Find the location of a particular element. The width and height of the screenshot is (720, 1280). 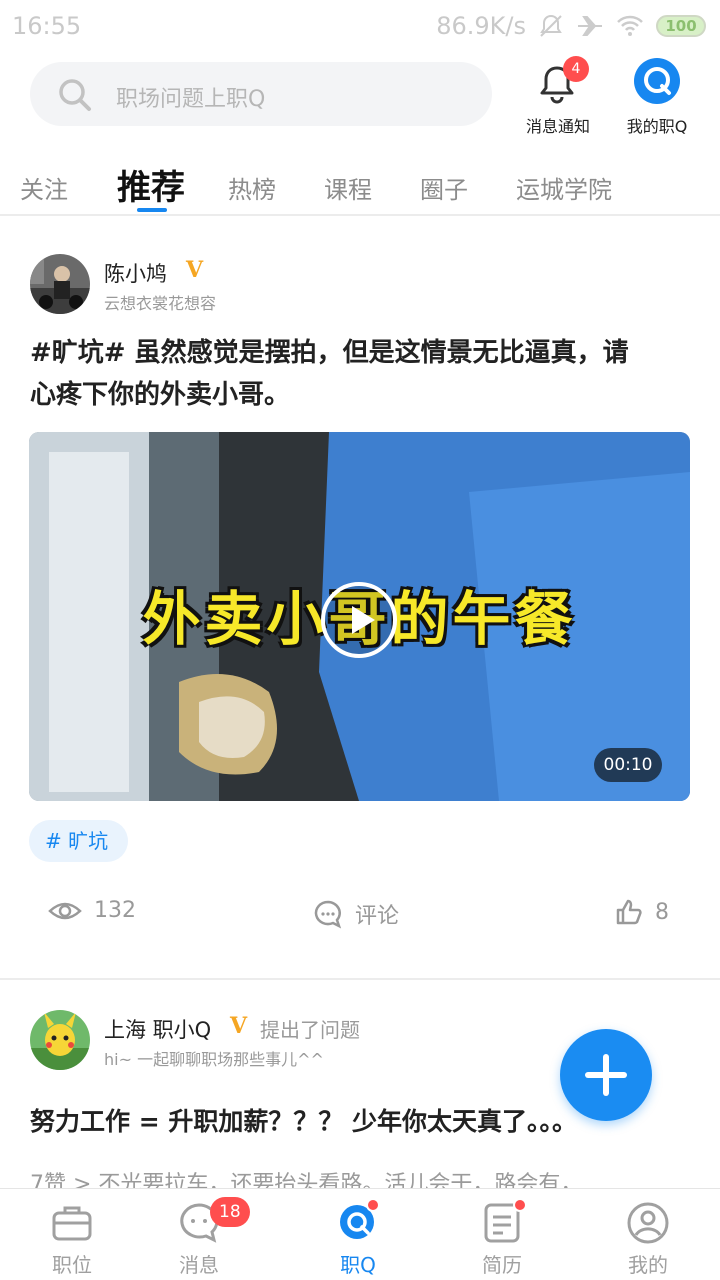

wifi-icon is located at coordinates (630, 25).